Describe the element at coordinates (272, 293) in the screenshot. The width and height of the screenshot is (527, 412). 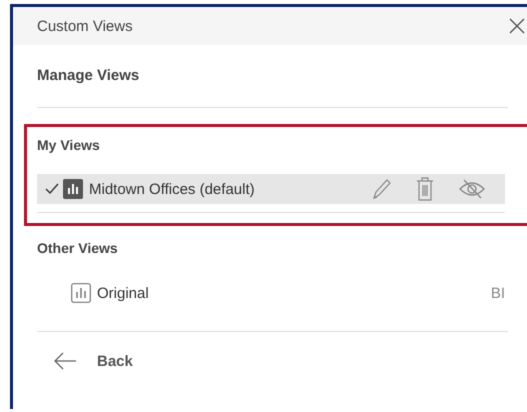
I see `view-list-item: Original BI` at that location.